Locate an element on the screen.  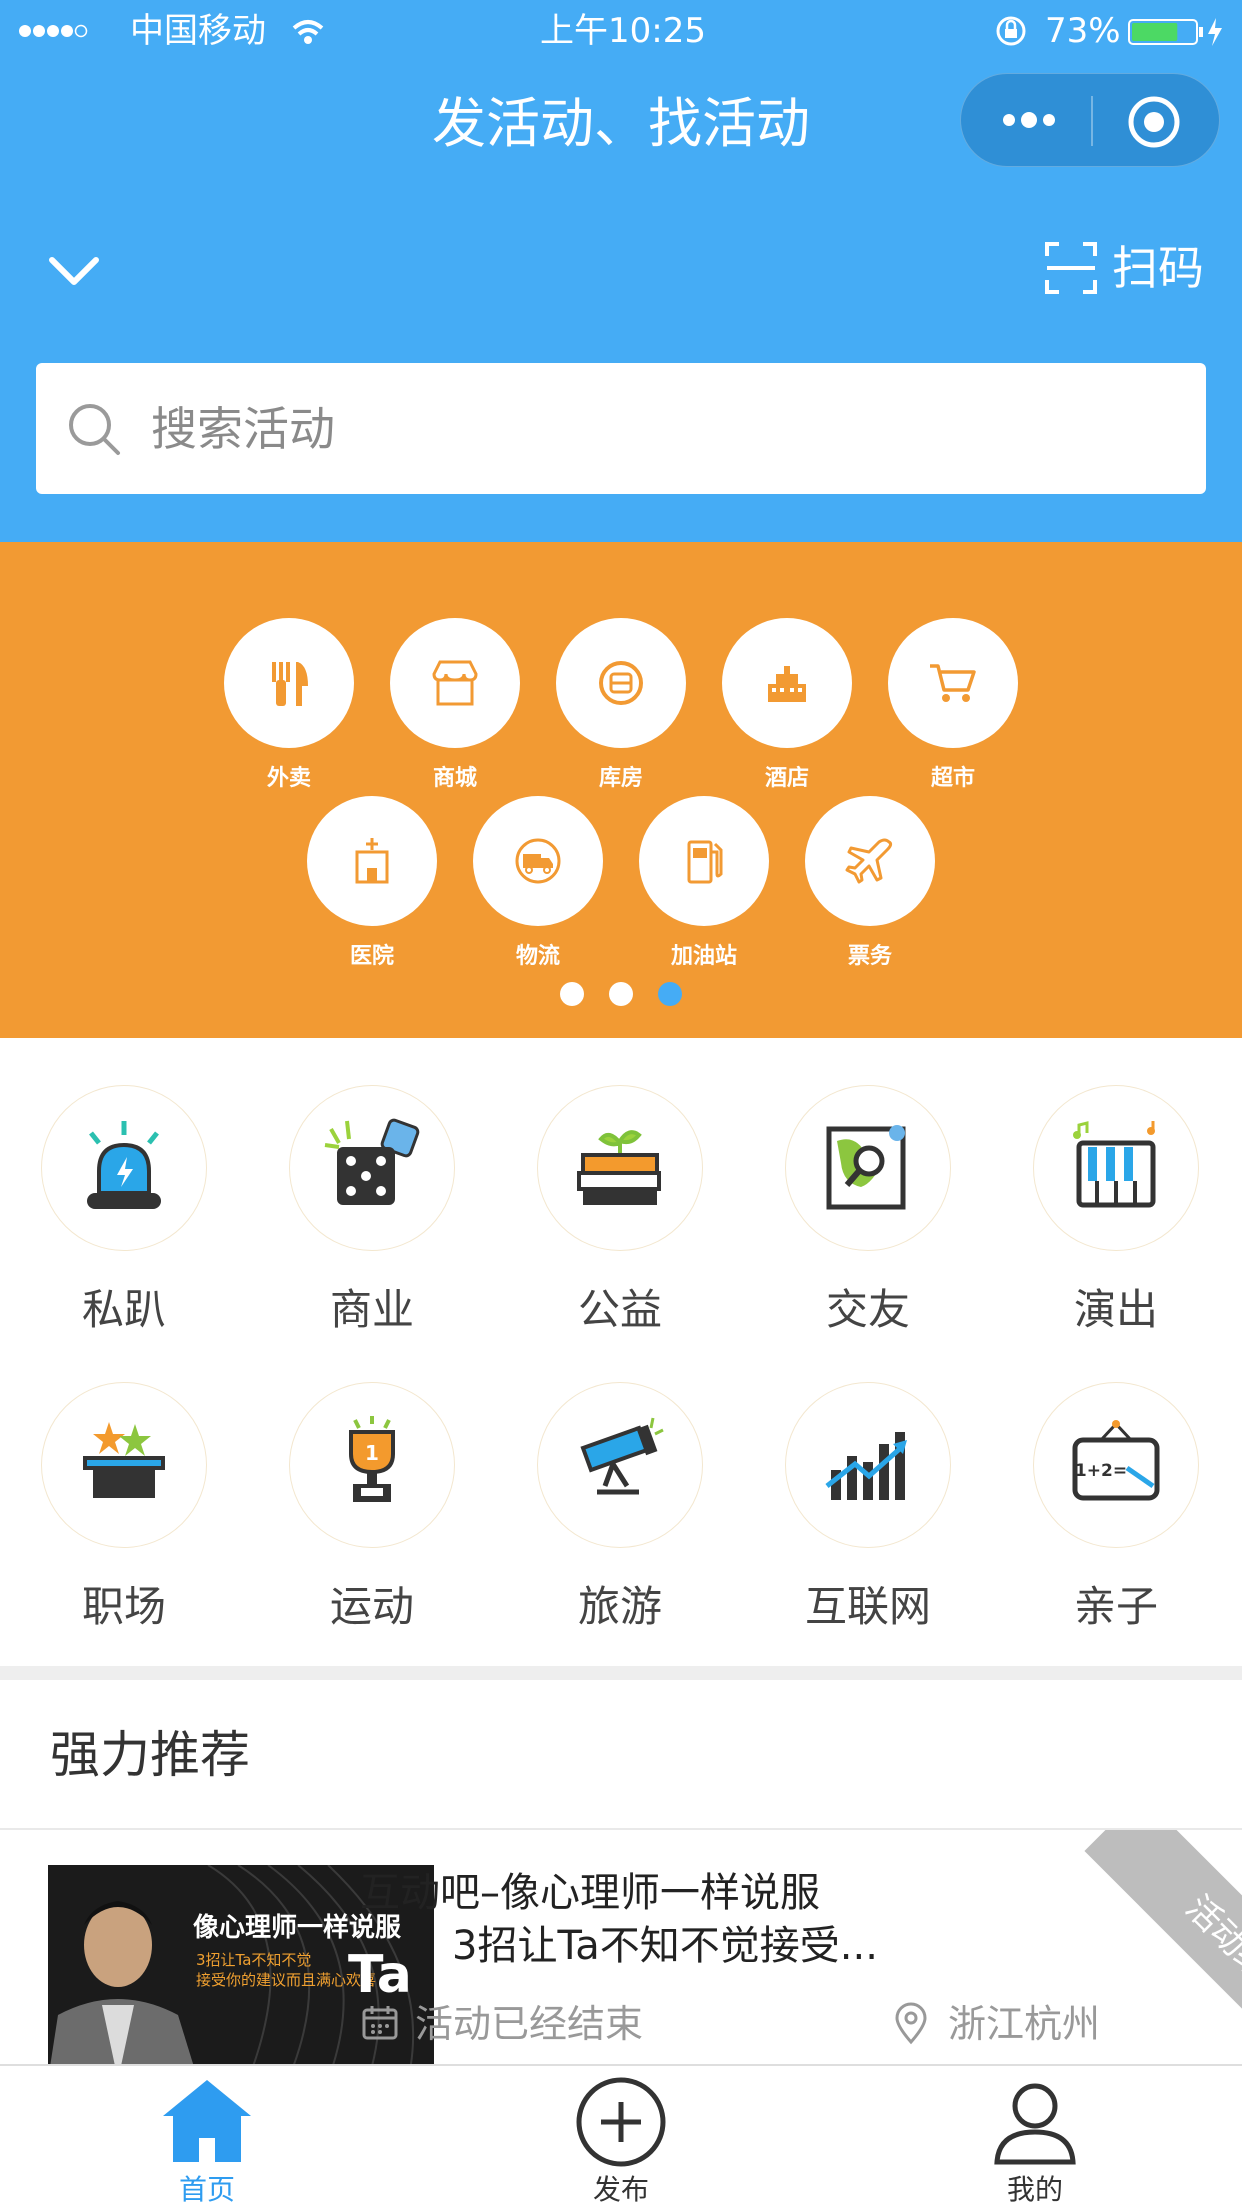
ended-ribbon: 活动结束 is located at coordinates (1131, 1948).